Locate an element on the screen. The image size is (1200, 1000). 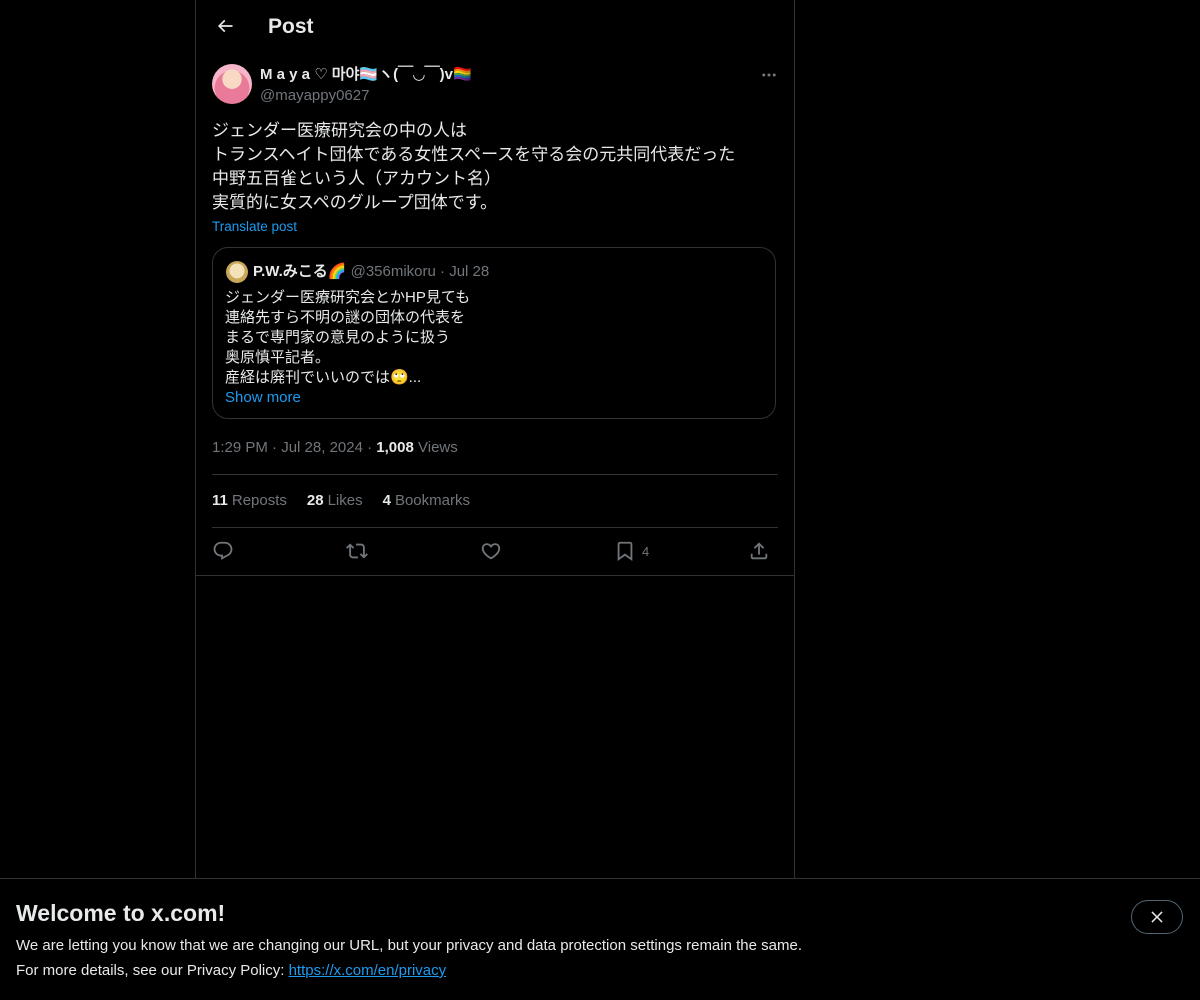
post-date: Jul 28, 2024 is located at coordinates (322, 447).